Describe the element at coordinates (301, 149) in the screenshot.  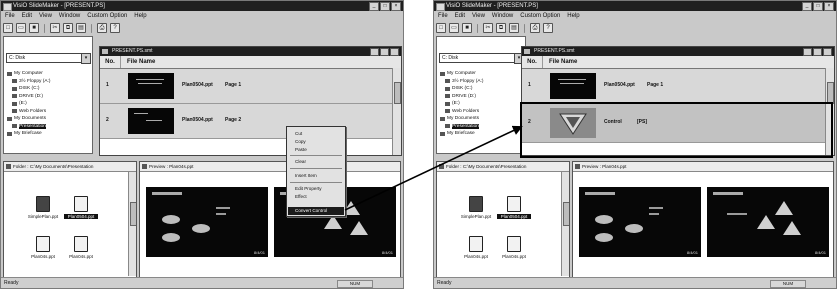
I see `menu-item-paste: Paste` at that location.